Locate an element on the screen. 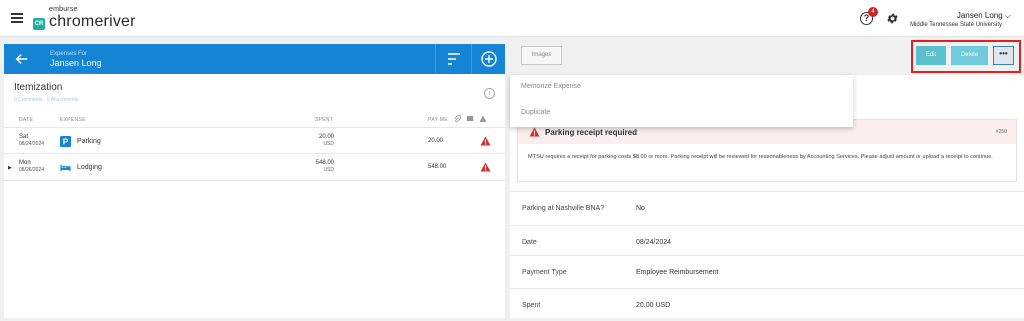 The width and height of the screenshot is (1024, 321). column-header-expense: EXPENSE is located at coordinates (73, 120).